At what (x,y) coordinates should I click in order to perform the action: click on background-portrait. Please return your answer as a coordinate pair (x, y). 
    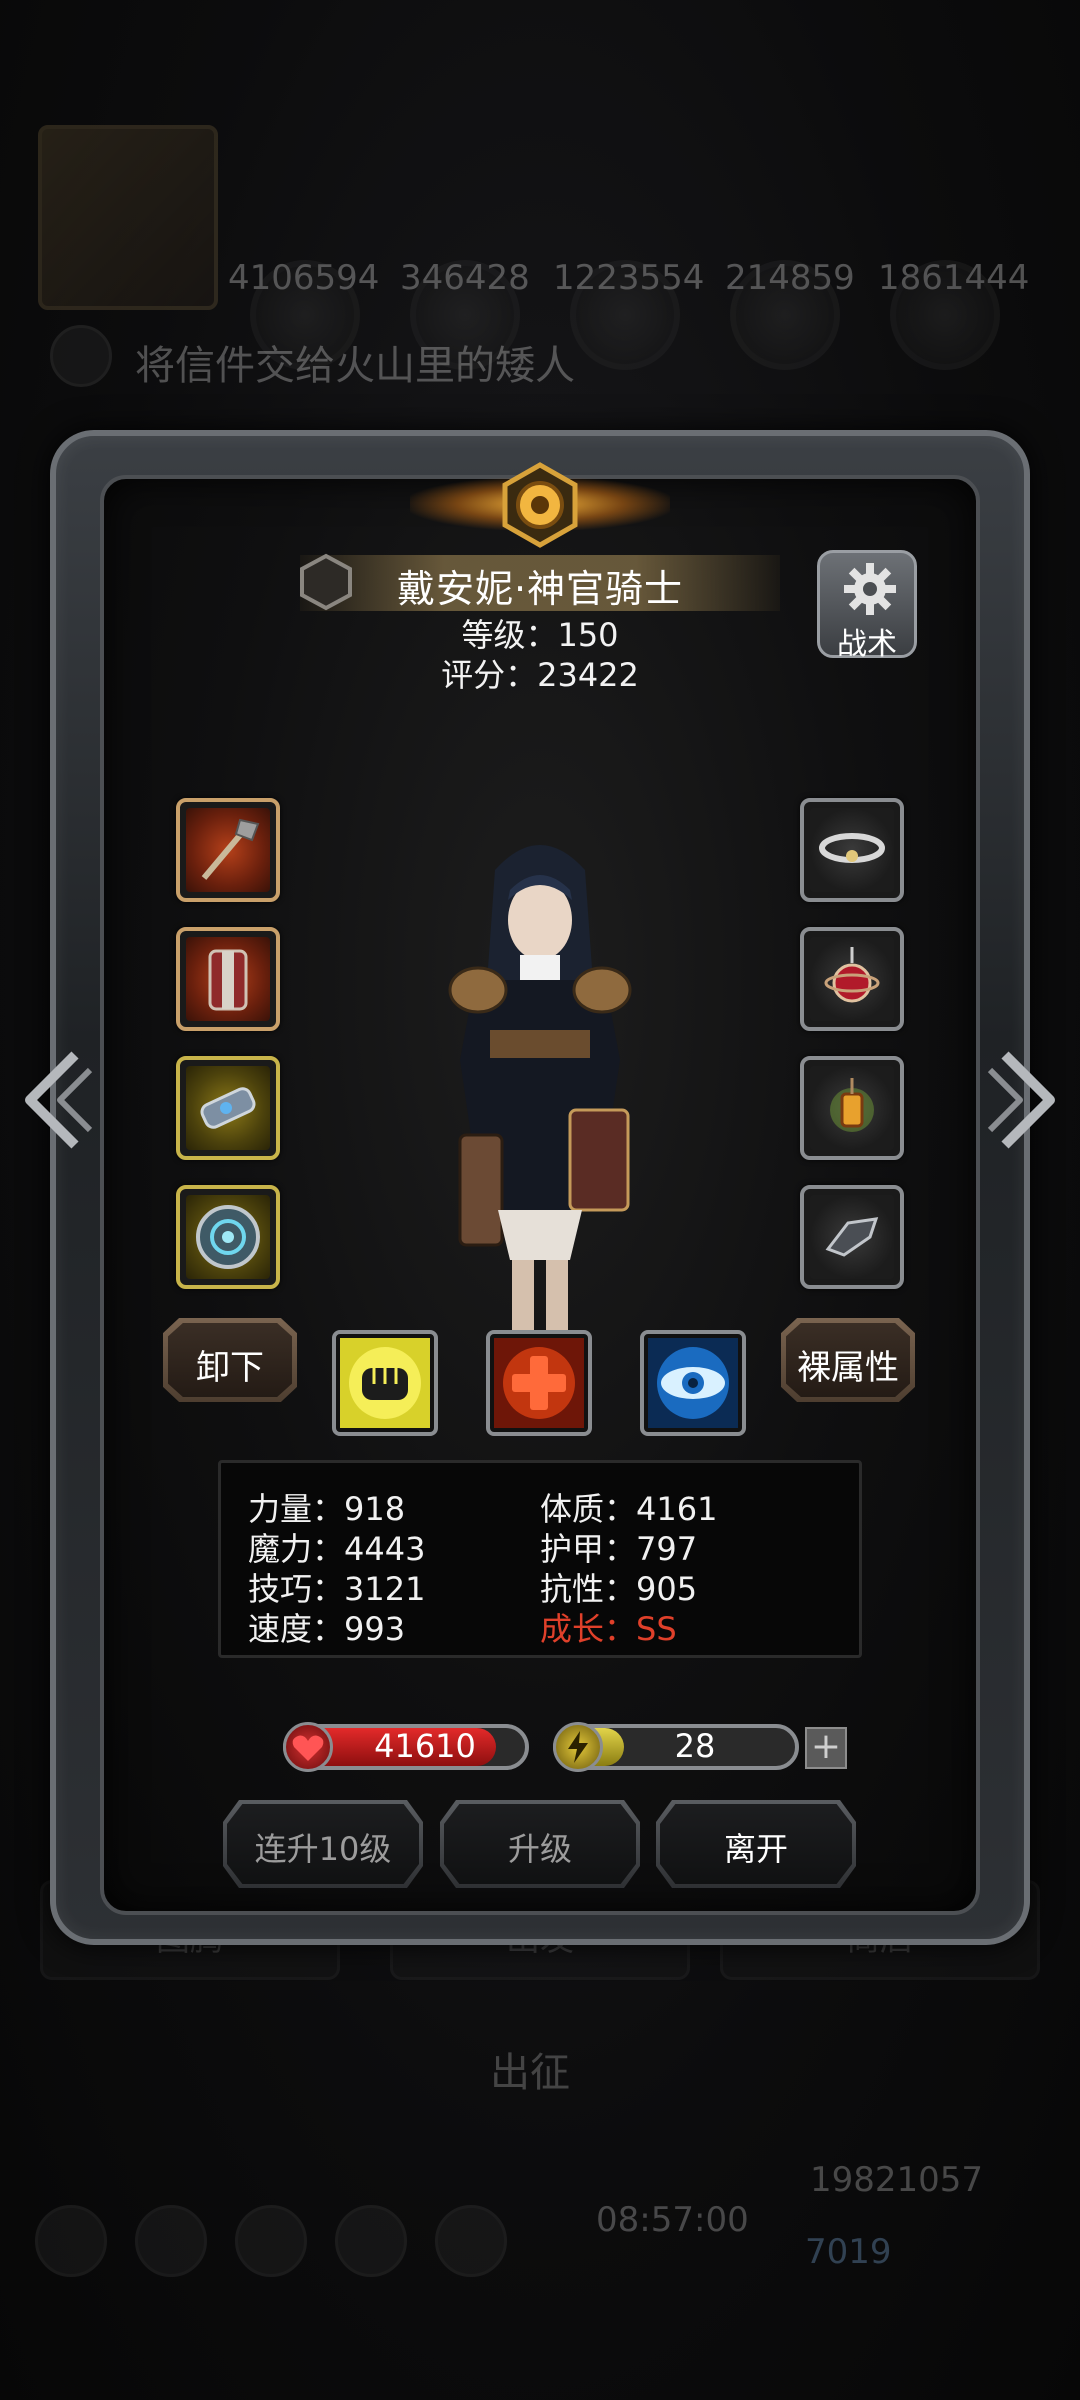
    Looking at the image, I should click on (128, 217).